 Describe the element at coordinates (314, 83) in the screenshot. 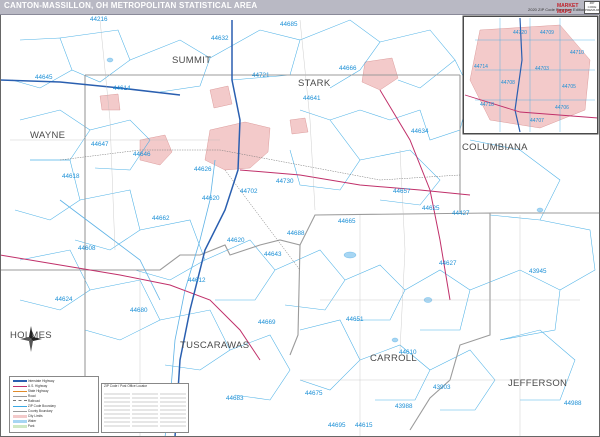

I see `county-label-stark: STARK` at that location.